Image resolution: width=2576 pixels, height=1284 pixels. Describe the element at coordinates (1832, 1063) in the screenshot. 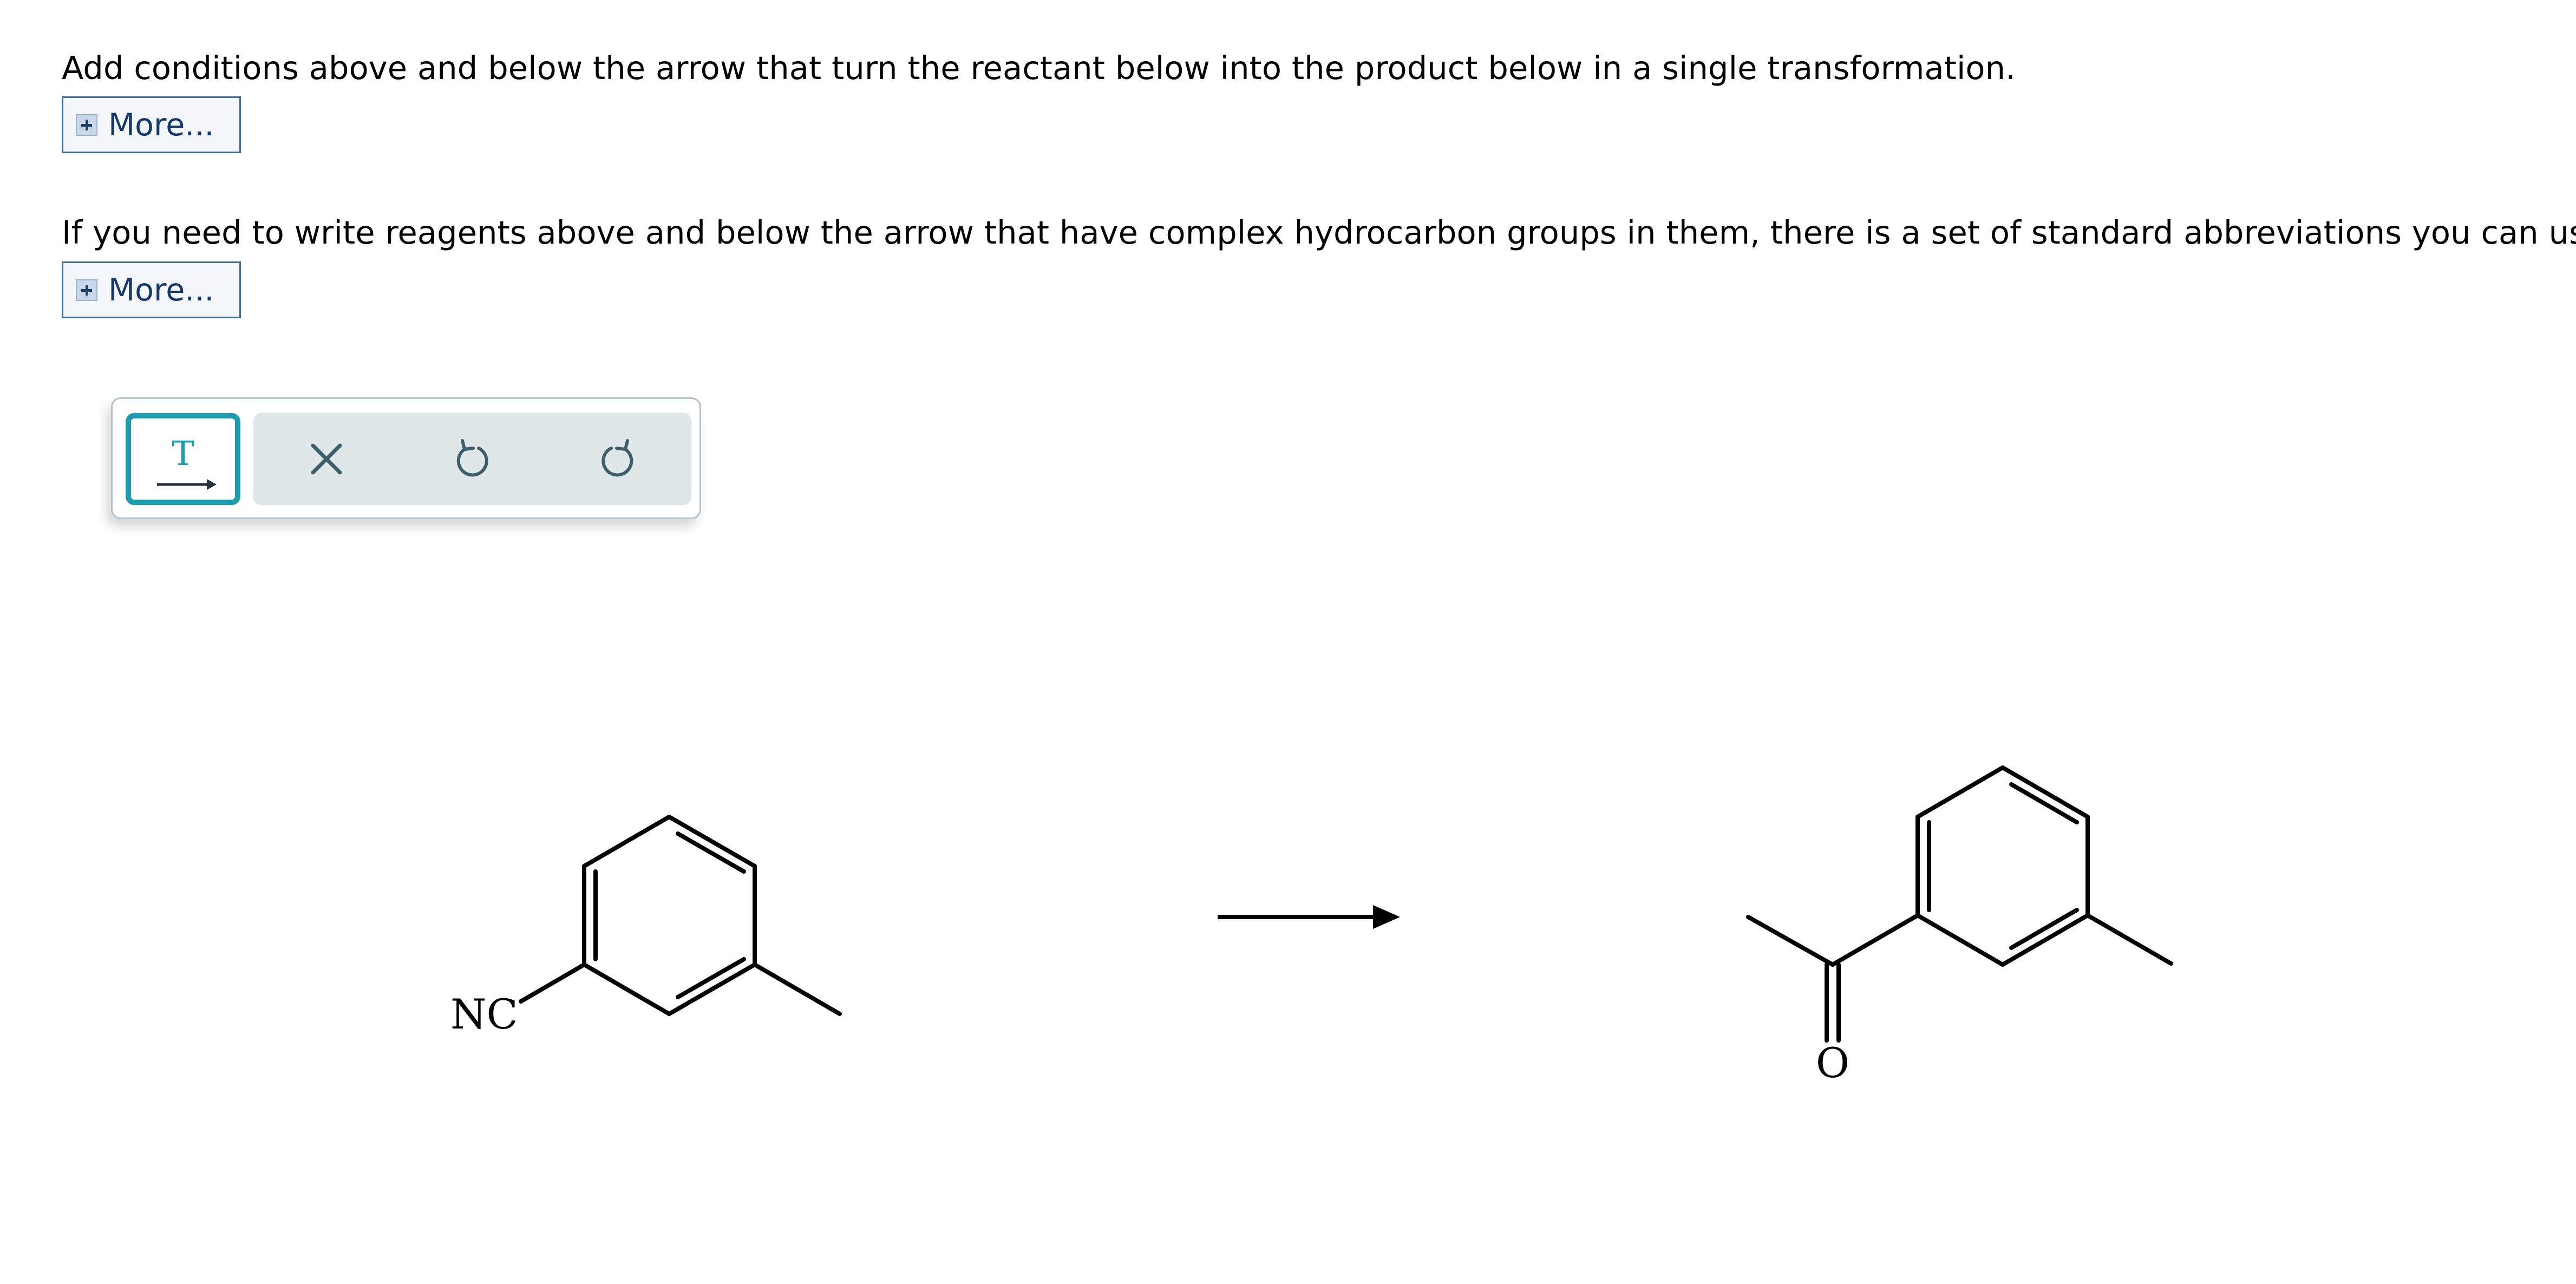

I see `carbonyl-oxygen-label: O` at that location.